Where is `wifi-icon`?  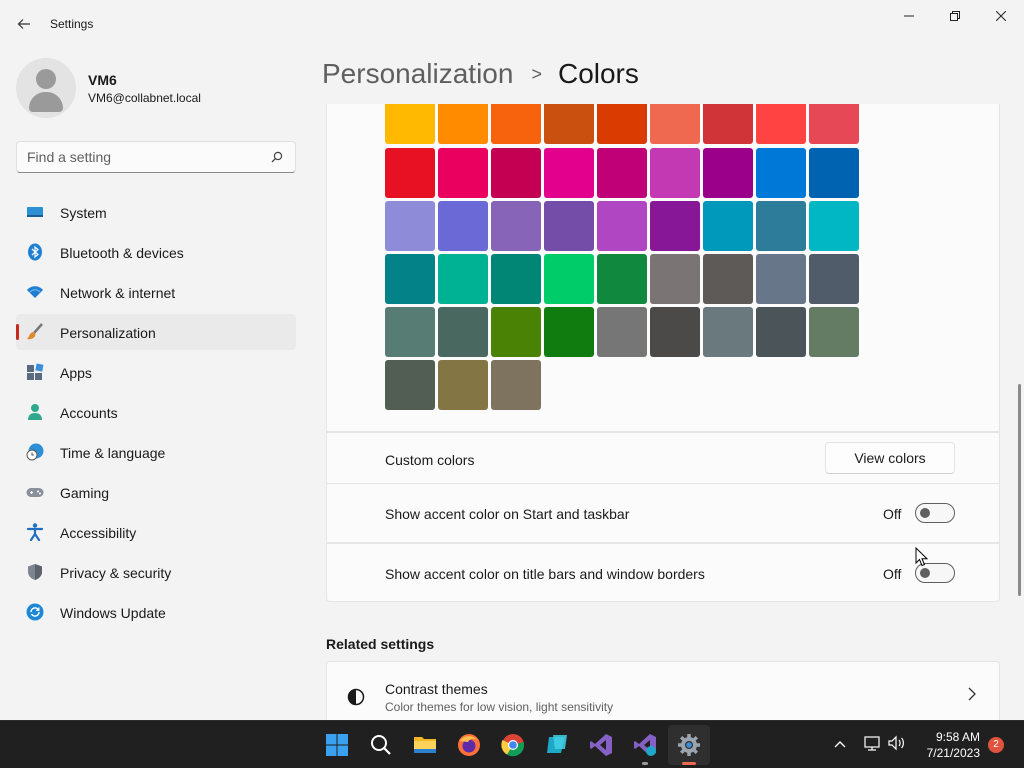 wifi-icon is located at coordinates (35, 292).